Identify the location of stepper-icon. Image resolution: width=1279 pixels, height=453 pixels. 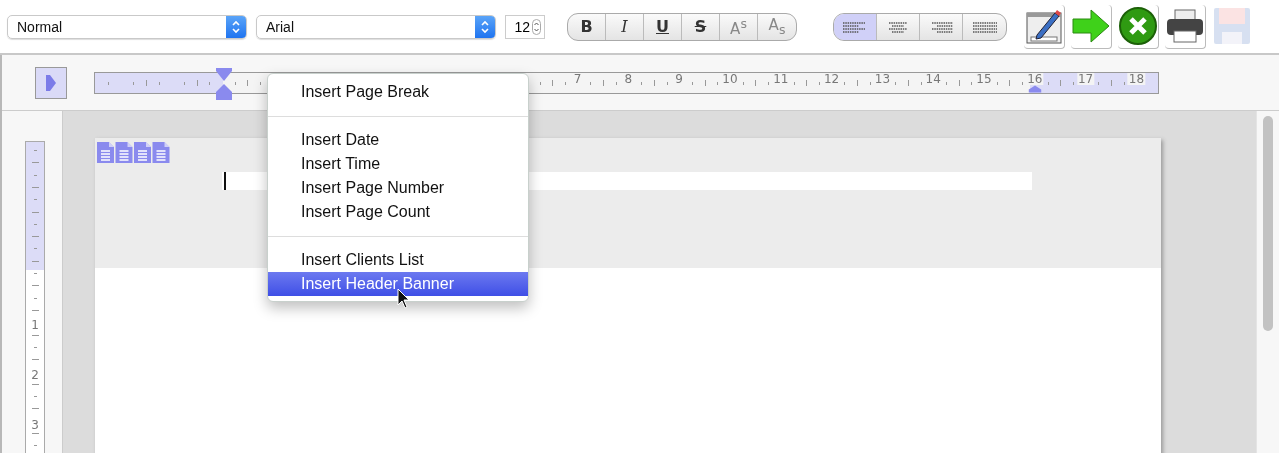
(536, 26).